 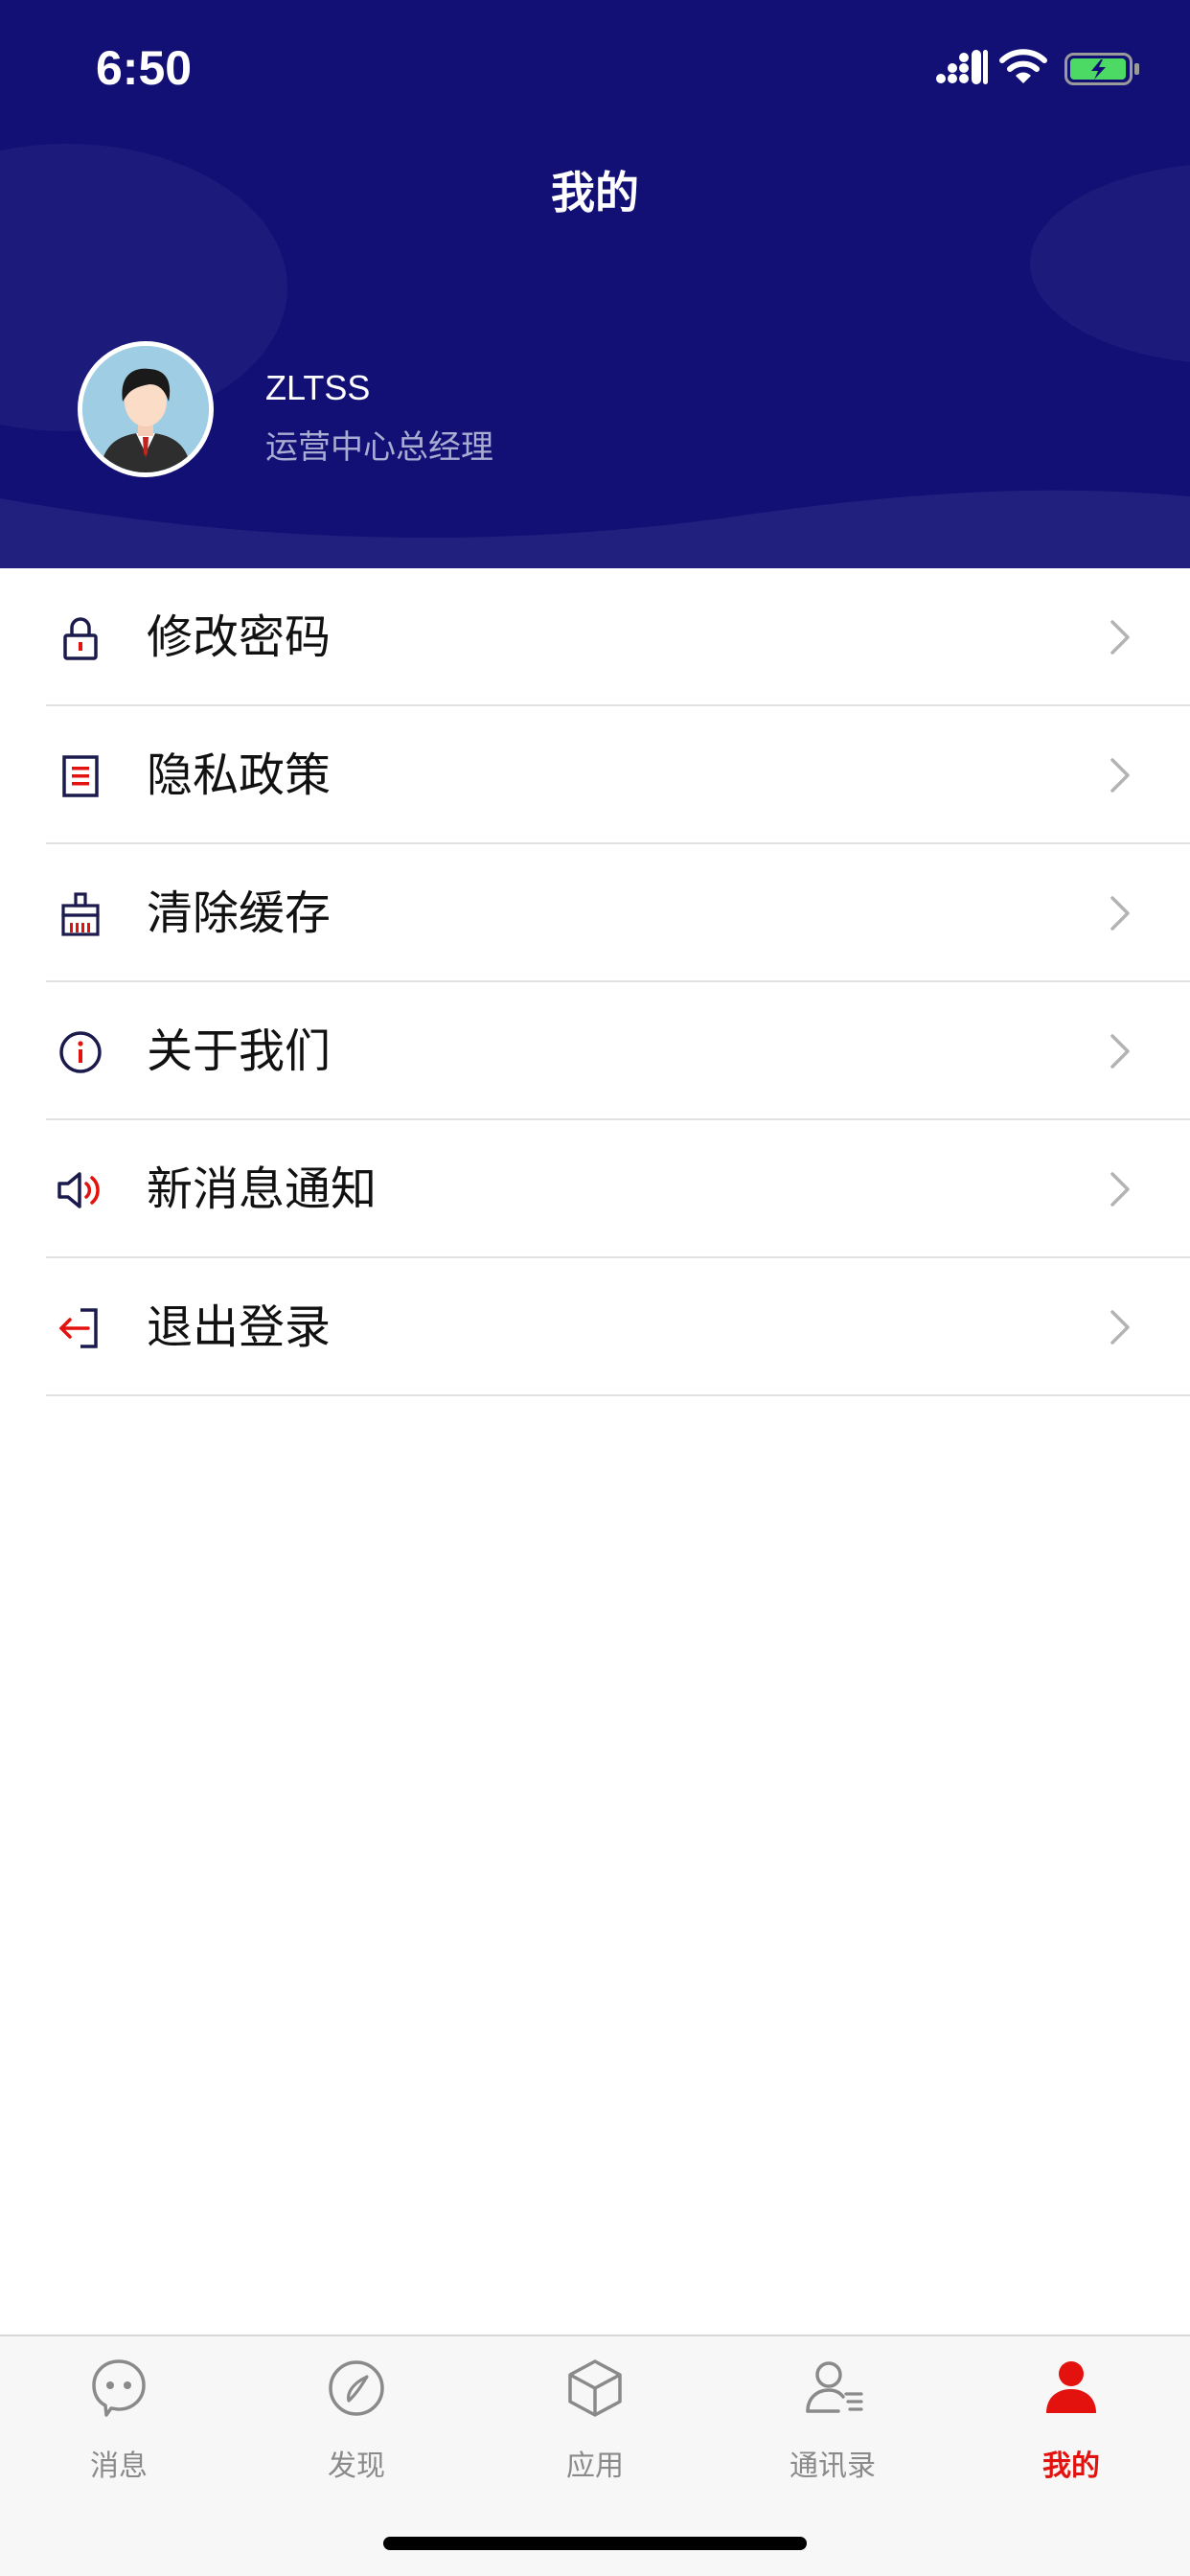 I want to click on status-time: 6:50, so click(x=144, y=68).